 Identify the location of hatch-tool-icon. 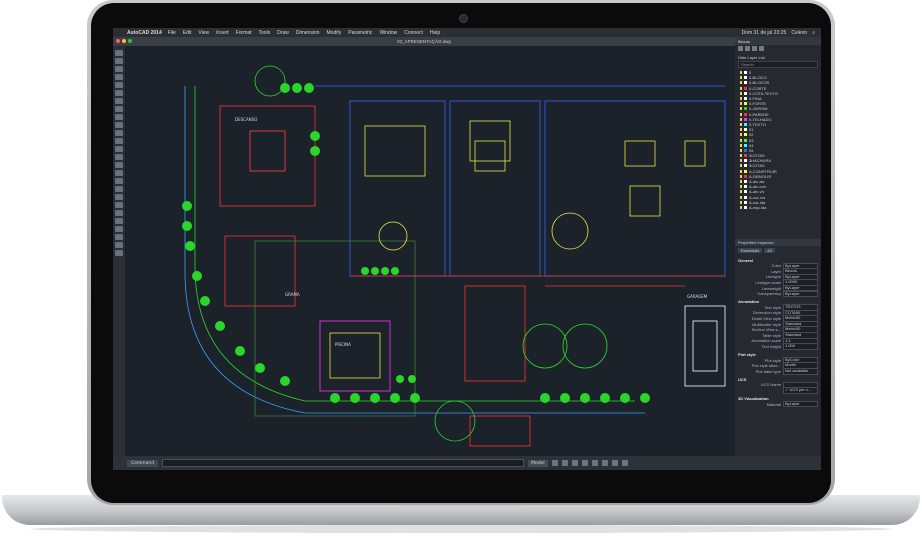
(119, 93).